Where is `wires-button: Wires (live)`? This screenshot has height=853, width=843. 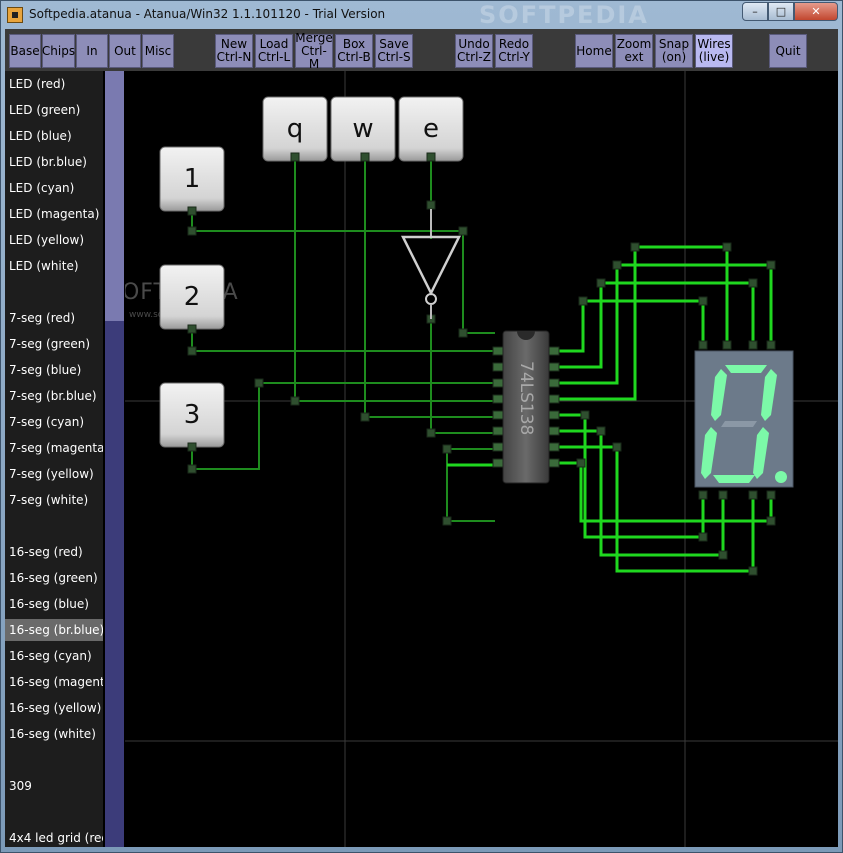
wires-button: Wires (live) is located at coordinates (714, 51).